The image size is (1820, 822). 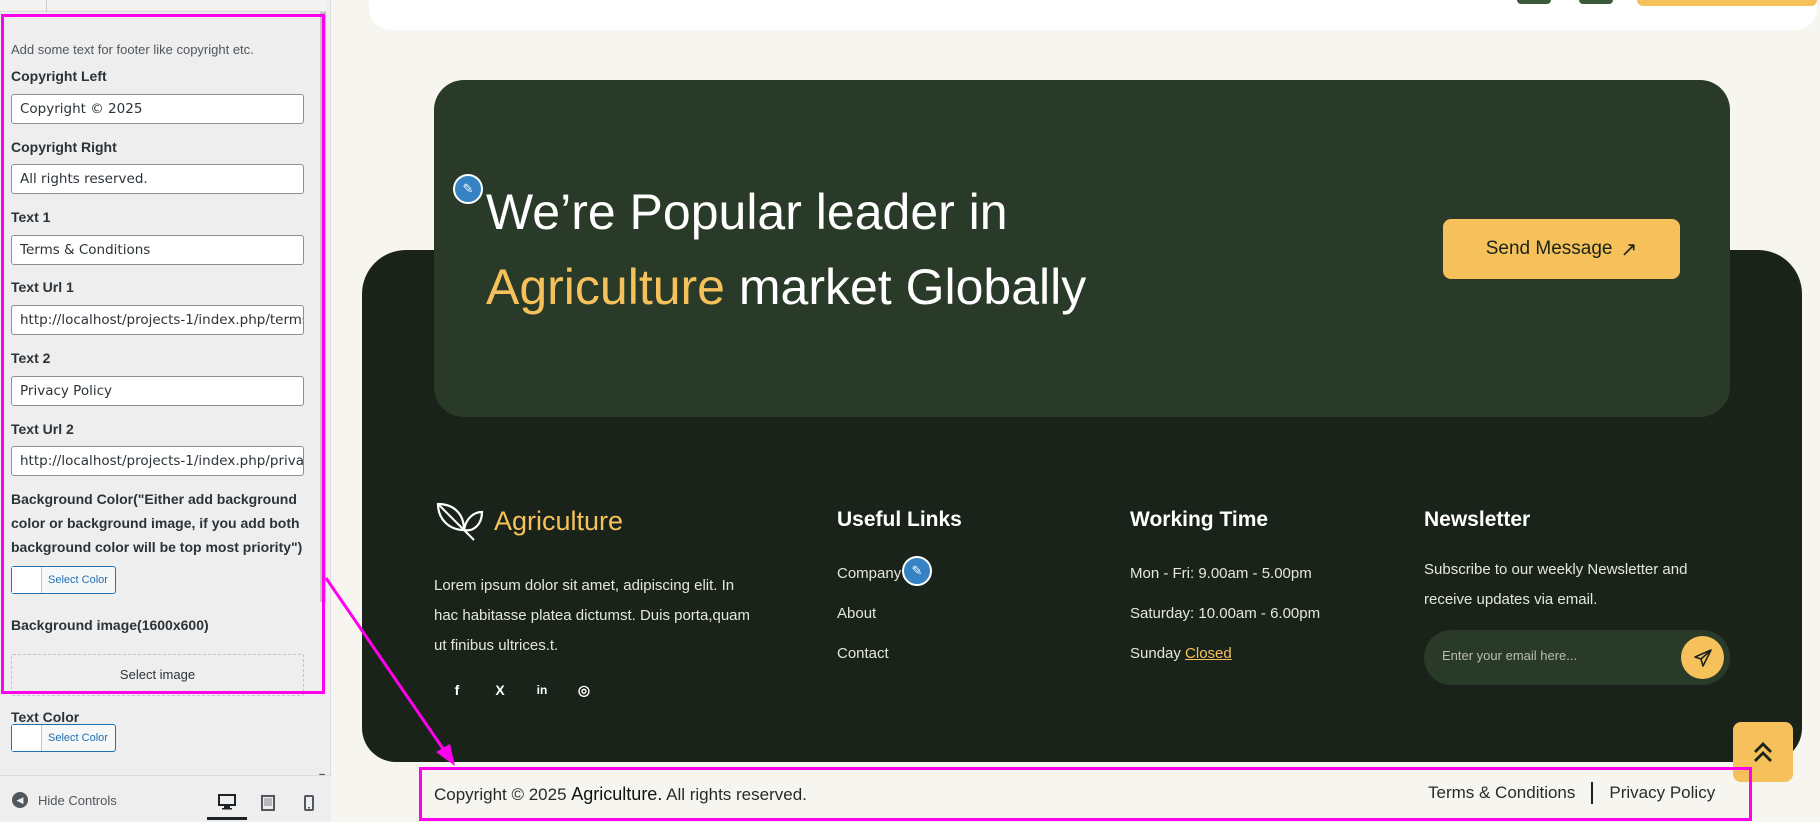 What do you see at coordinates (1549, 248) in the screenshot?
I see `send-message-label: Send Message` at bounding box center [1549, 248].